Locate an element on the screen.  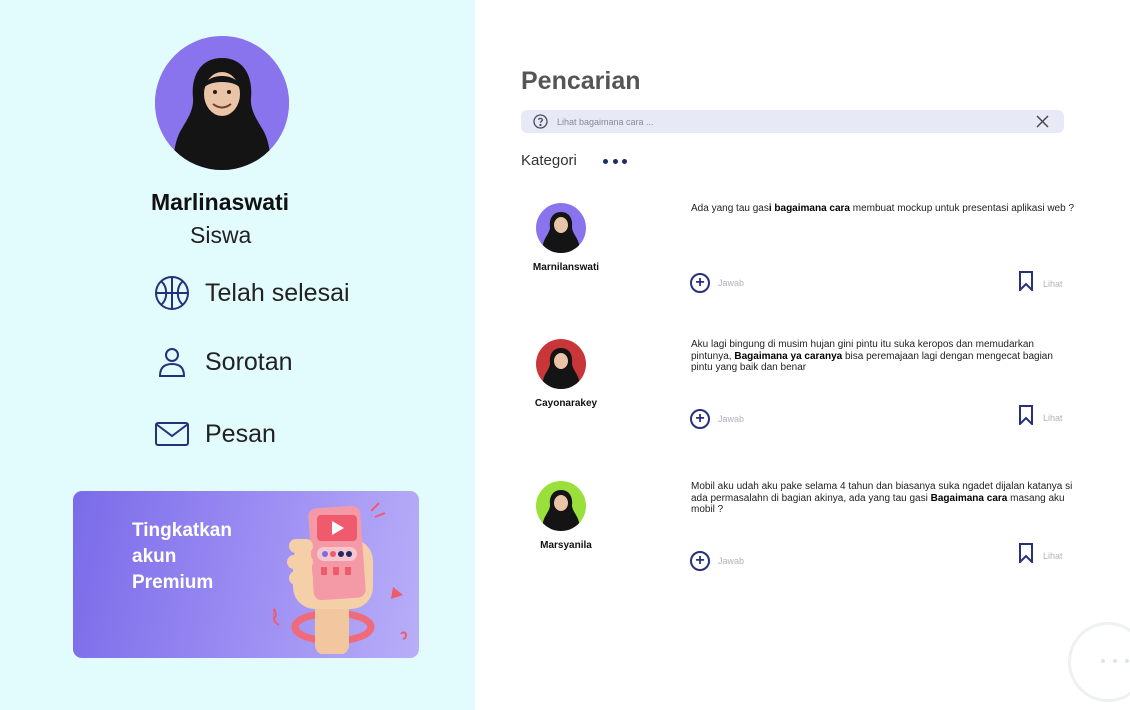
nav-label: Pesan is located at coordinates (240, 433).